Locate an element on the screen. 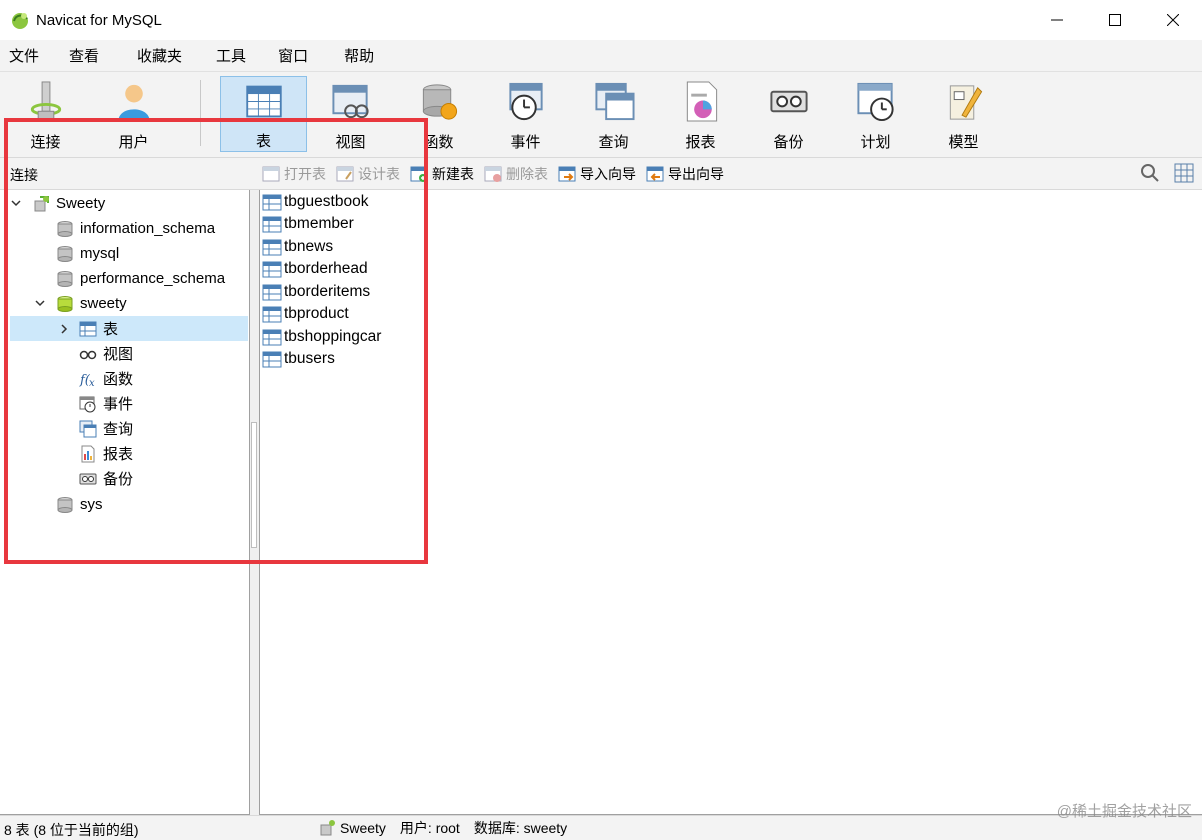  list-item-table: tbguestbook is located at coordinates (315, 202).